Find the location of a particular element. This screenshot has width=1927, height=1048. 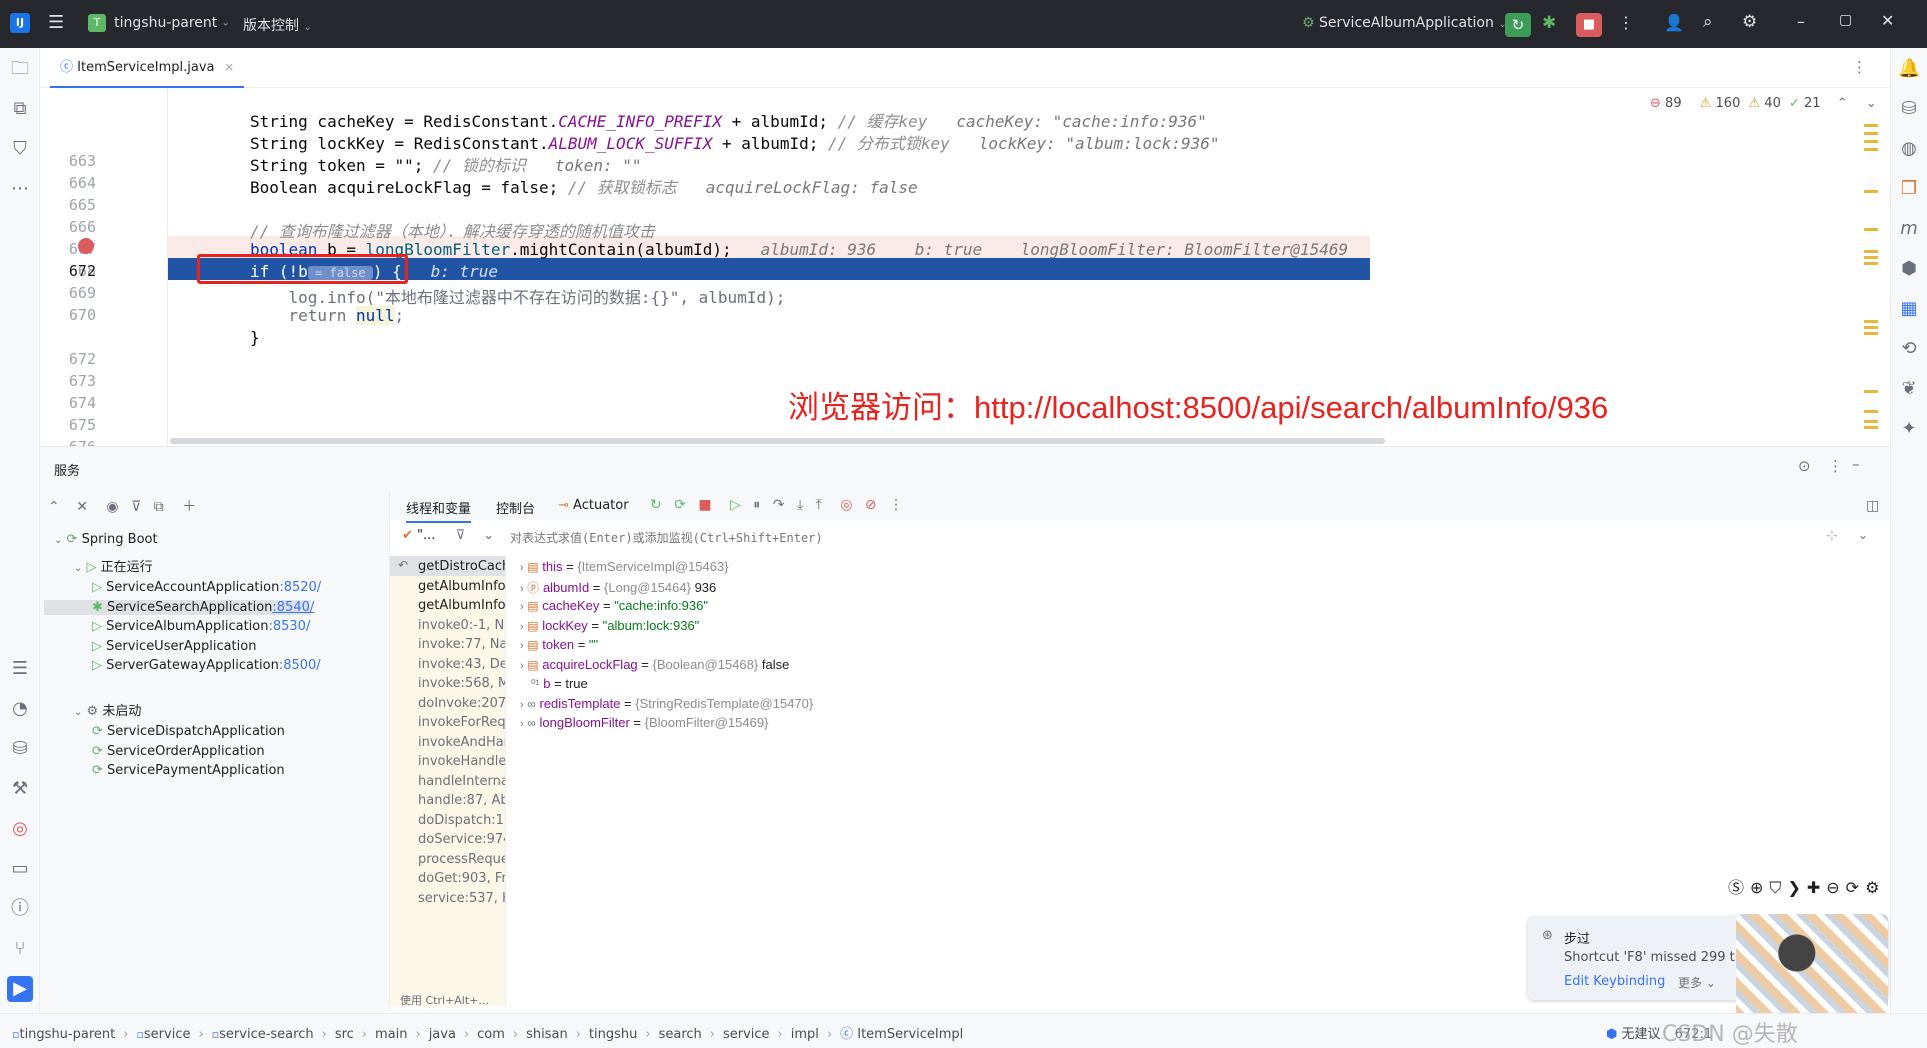

profiler-icon: ◔ is located at coordinates (20, 709).